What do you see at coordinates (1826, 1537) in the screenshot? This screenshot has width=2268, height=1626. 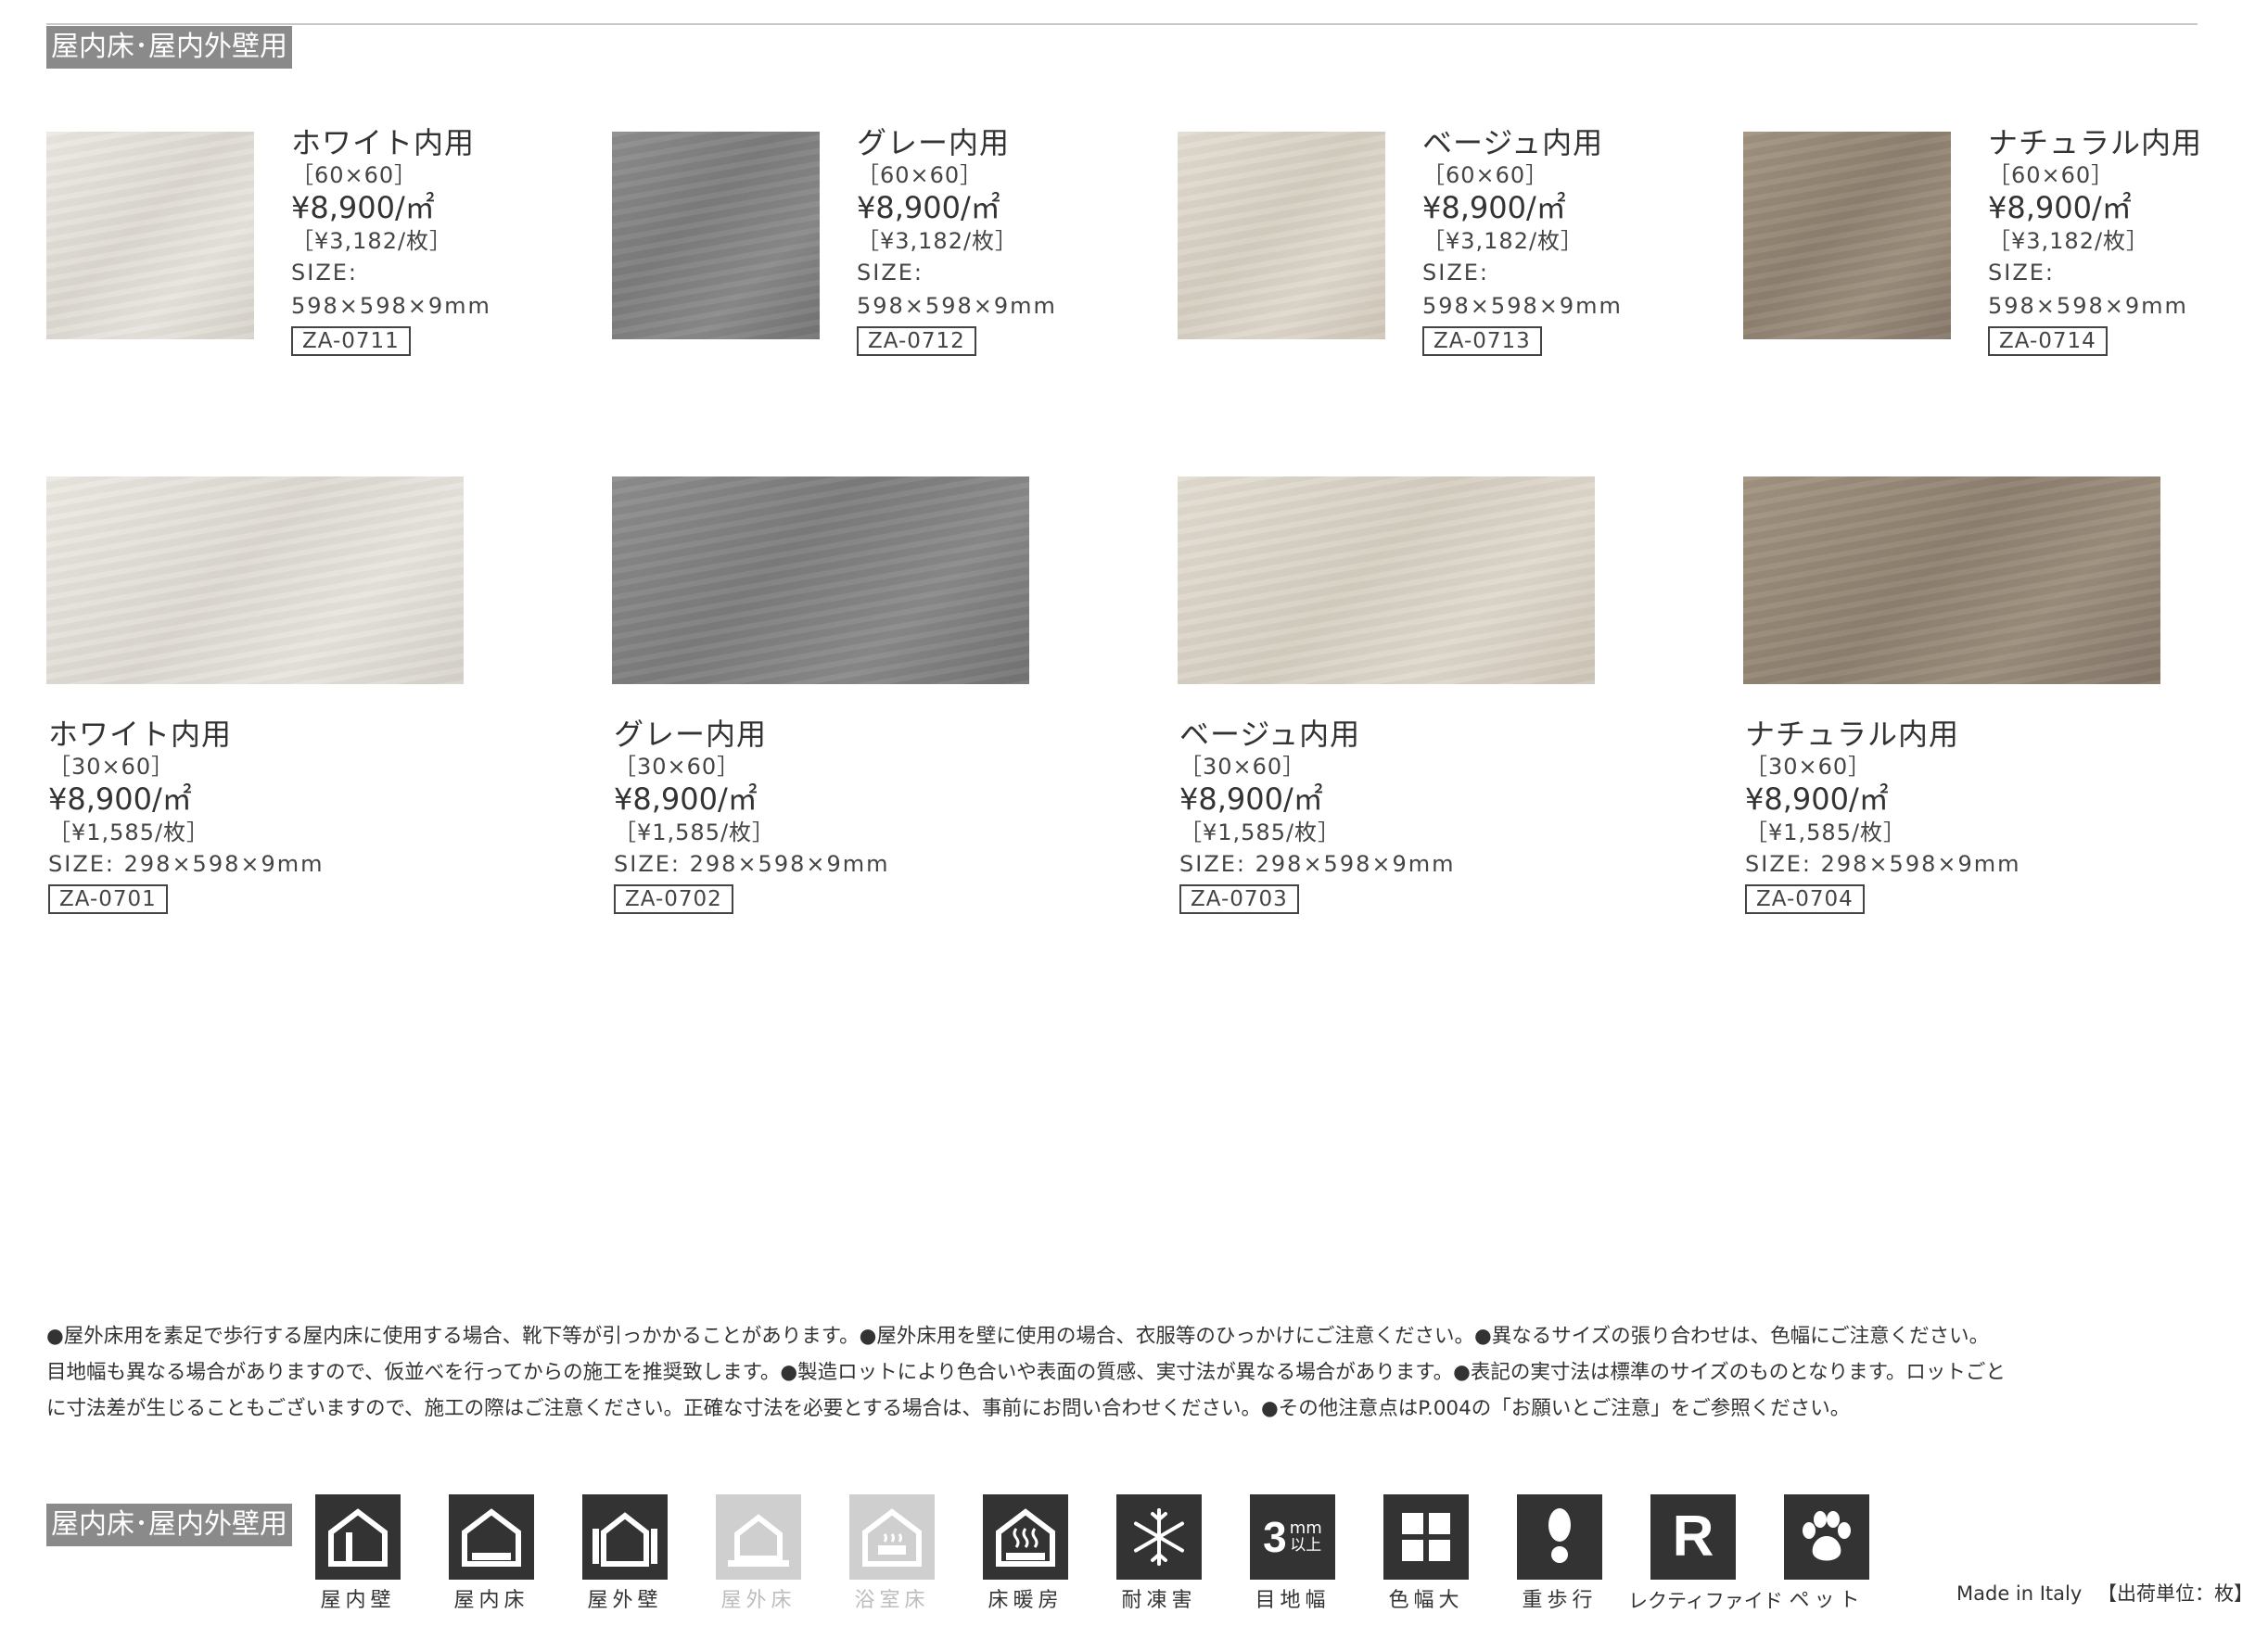 I see `pet-icon` at bounding box center [1826, 1537].